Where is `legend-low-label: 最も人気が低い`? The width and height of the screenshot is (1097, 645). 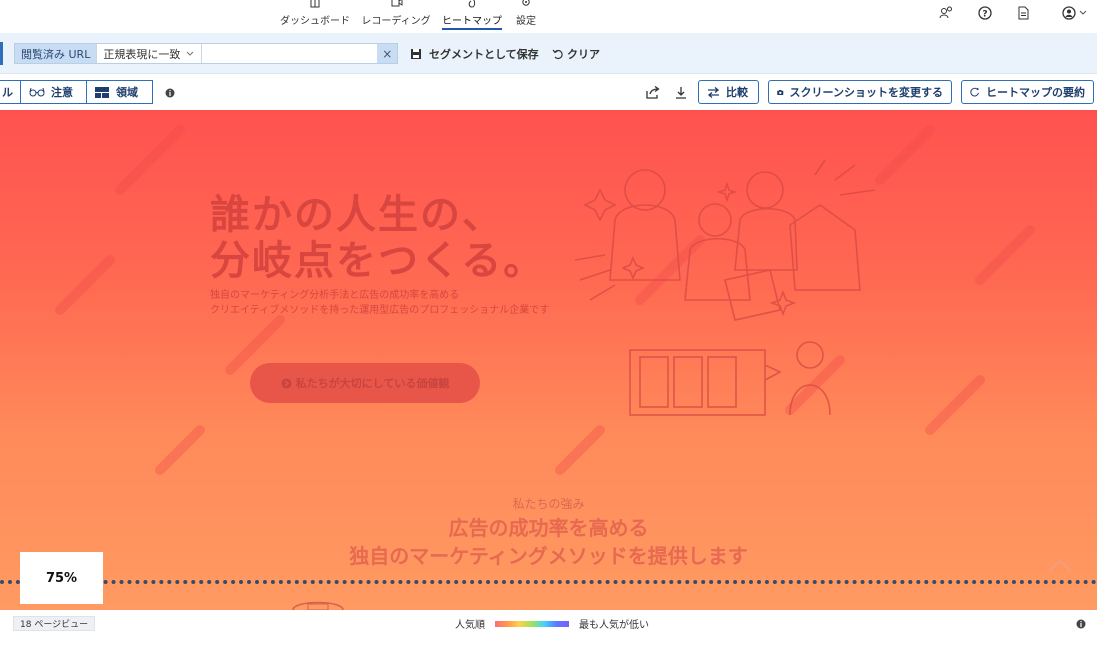 legend-low-label: 最も人気が低い is located at coordinates (614, 625).